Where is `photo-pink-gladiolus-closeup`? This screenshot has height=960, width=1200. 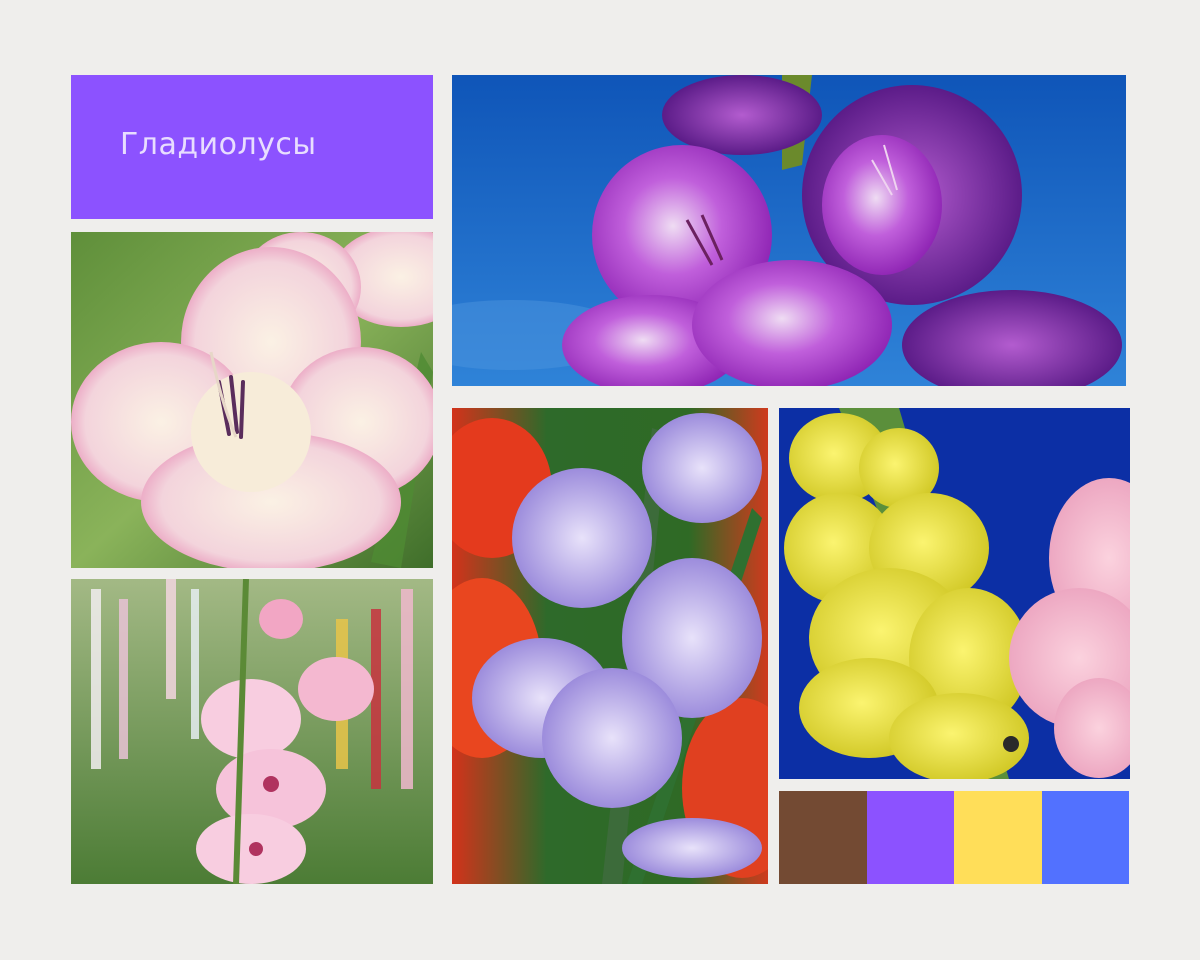 photo-pink-gladiolus-closeup is located at coordinates (252, 400).